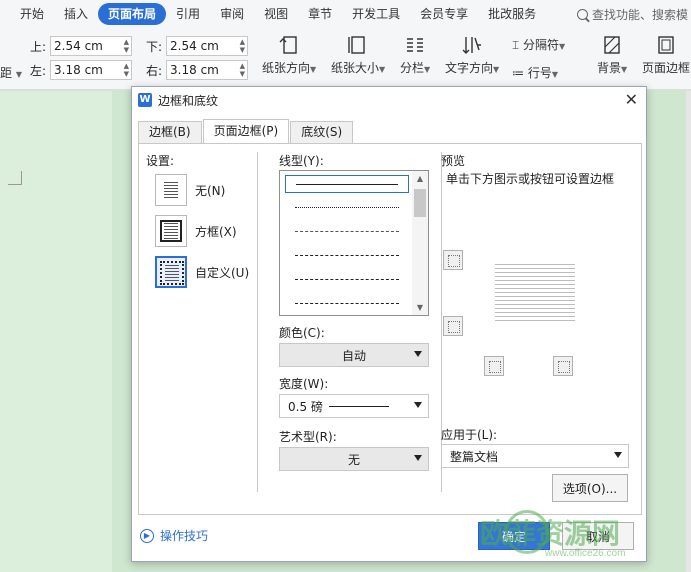  Describe the element at coordinates (415, 55) in the screenshot. I see `columns-button: 分栏▼` at that location.